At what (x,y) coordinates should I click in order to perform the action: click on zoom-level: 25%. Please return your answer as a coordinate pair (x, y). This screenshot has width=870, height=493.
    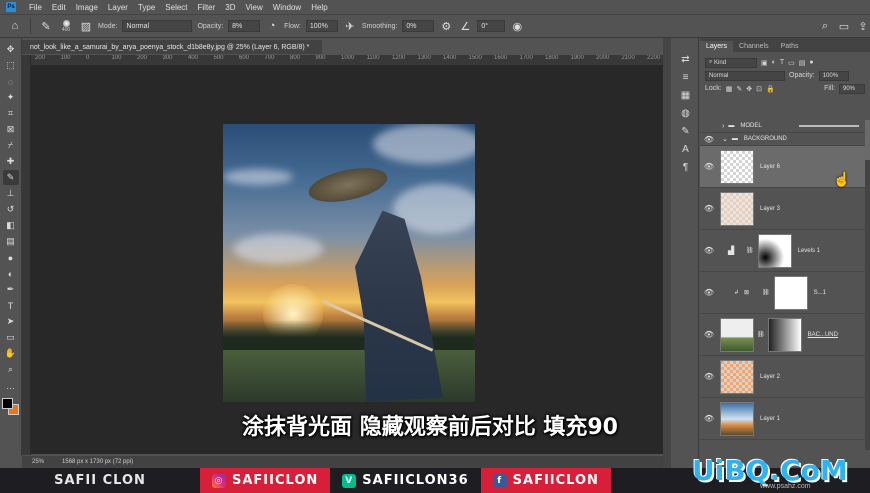
    Looking at the image, I should click on (38, 462).